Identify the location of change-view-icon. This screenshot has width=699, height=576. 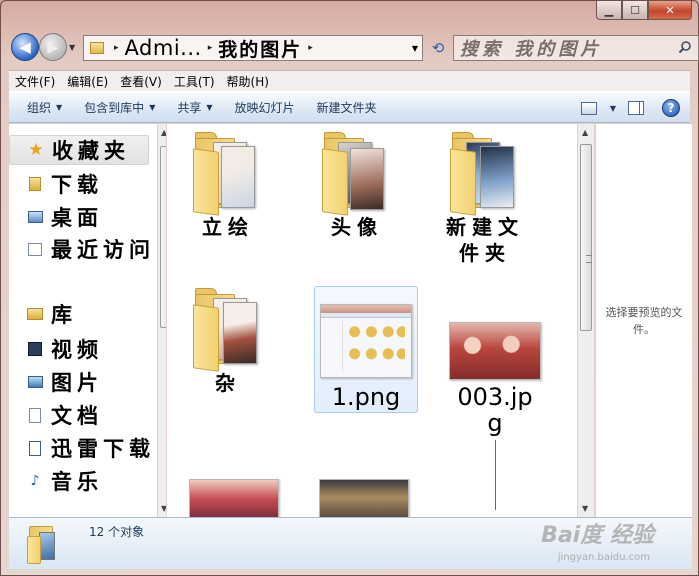
(588, 108).